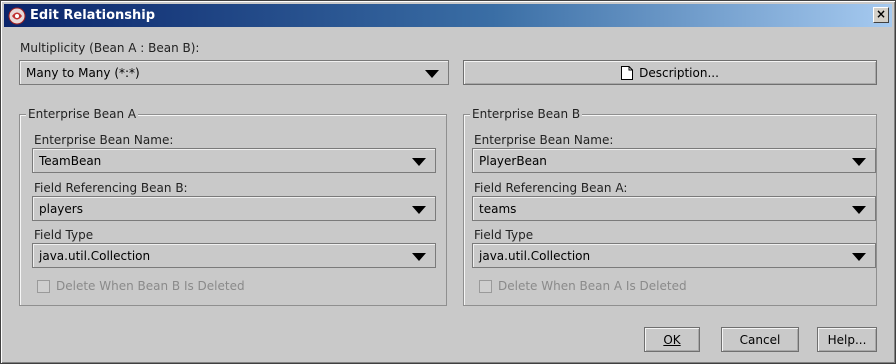  I want to click on ok-button-label: OK, so click(672, 339).